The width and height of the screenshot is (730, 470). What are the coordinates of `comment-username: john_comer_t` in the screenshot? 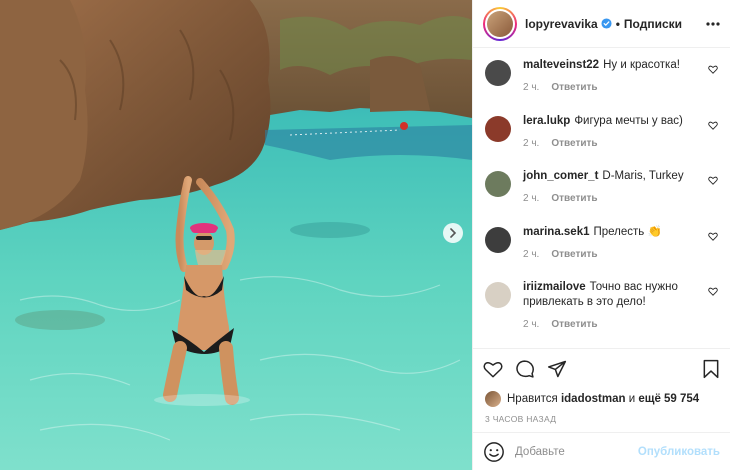 It's located at (560, 176).